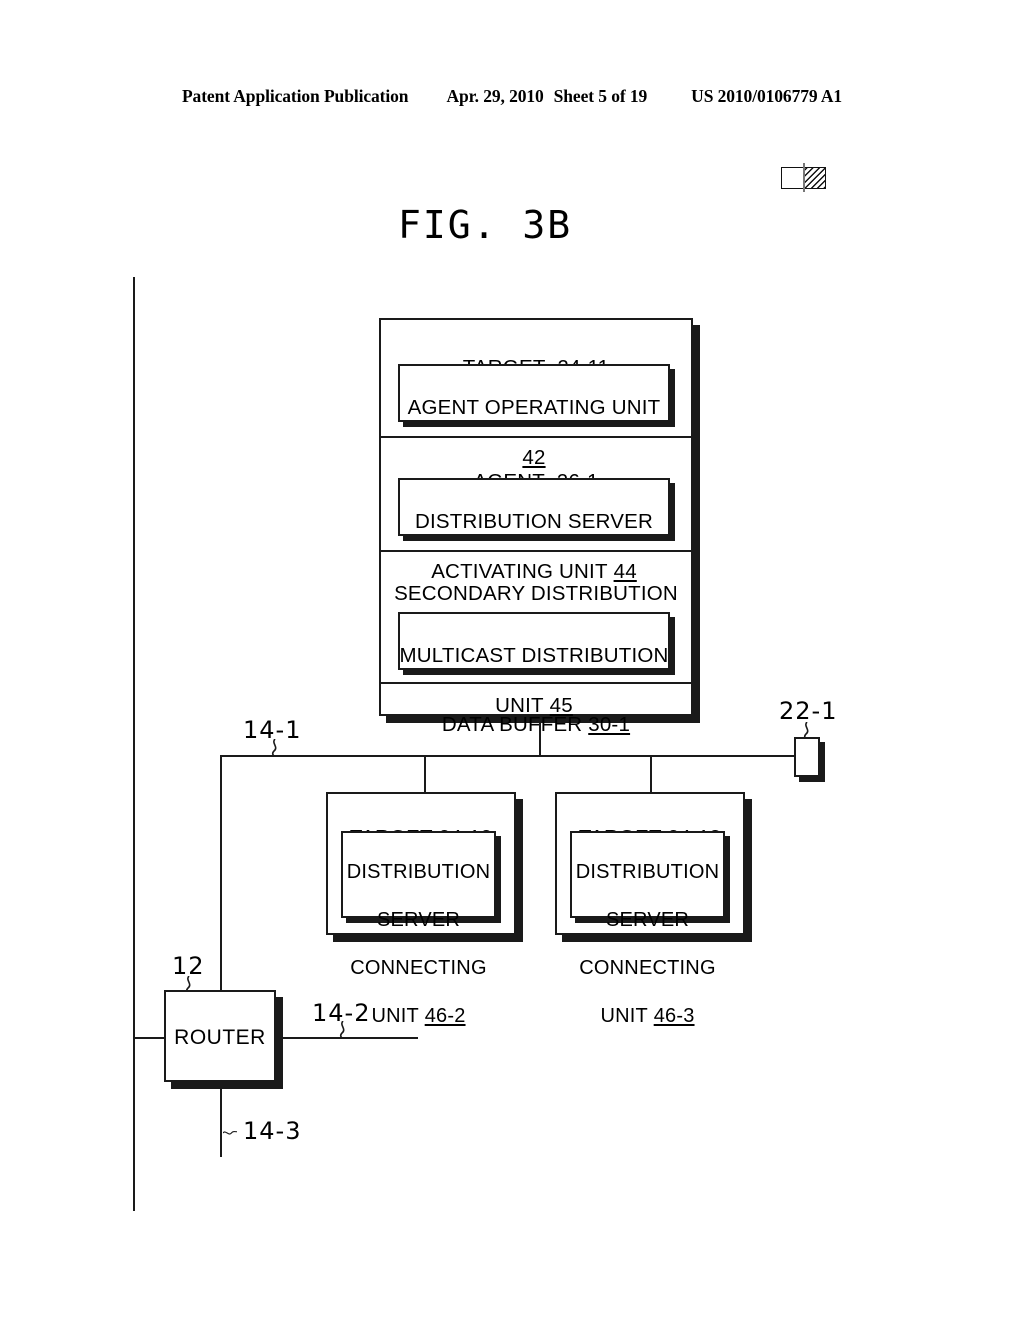  What do you see at coordinates (674, 1016) in the screenshot?
I see `dscu-3-ref: 46-3` at bounding box center [674, 1016].